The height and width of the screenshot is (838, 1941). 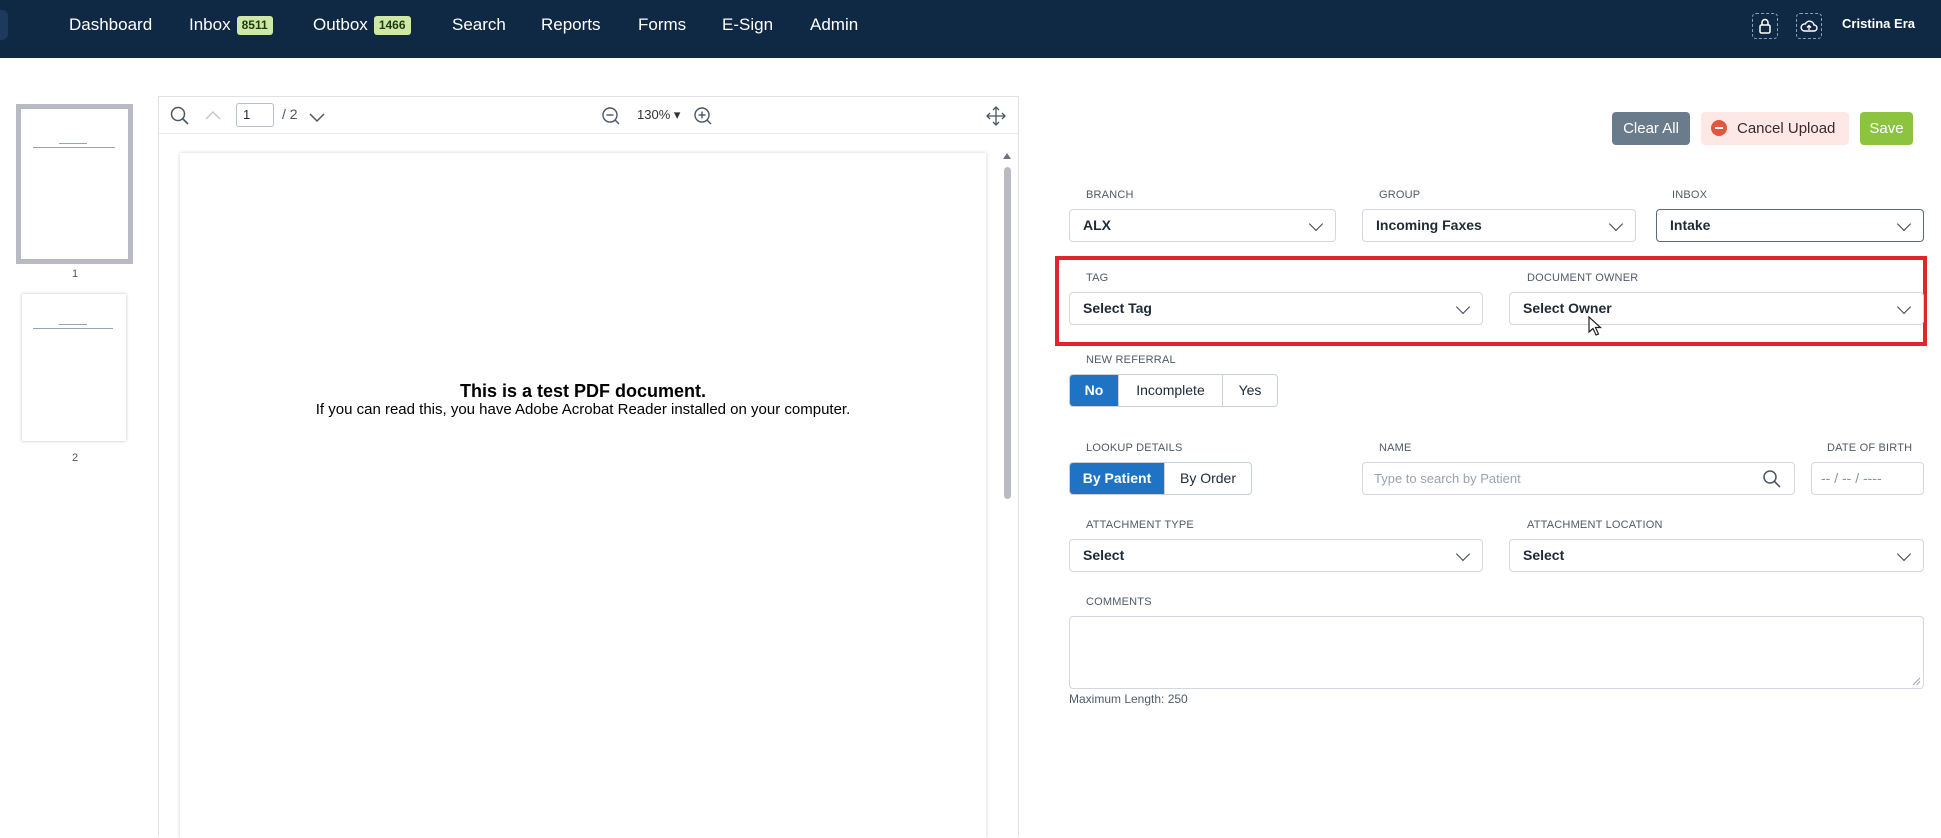 I want to click on date-of-birth-input: -- / -- / ----, so click(x=1867, y=478).